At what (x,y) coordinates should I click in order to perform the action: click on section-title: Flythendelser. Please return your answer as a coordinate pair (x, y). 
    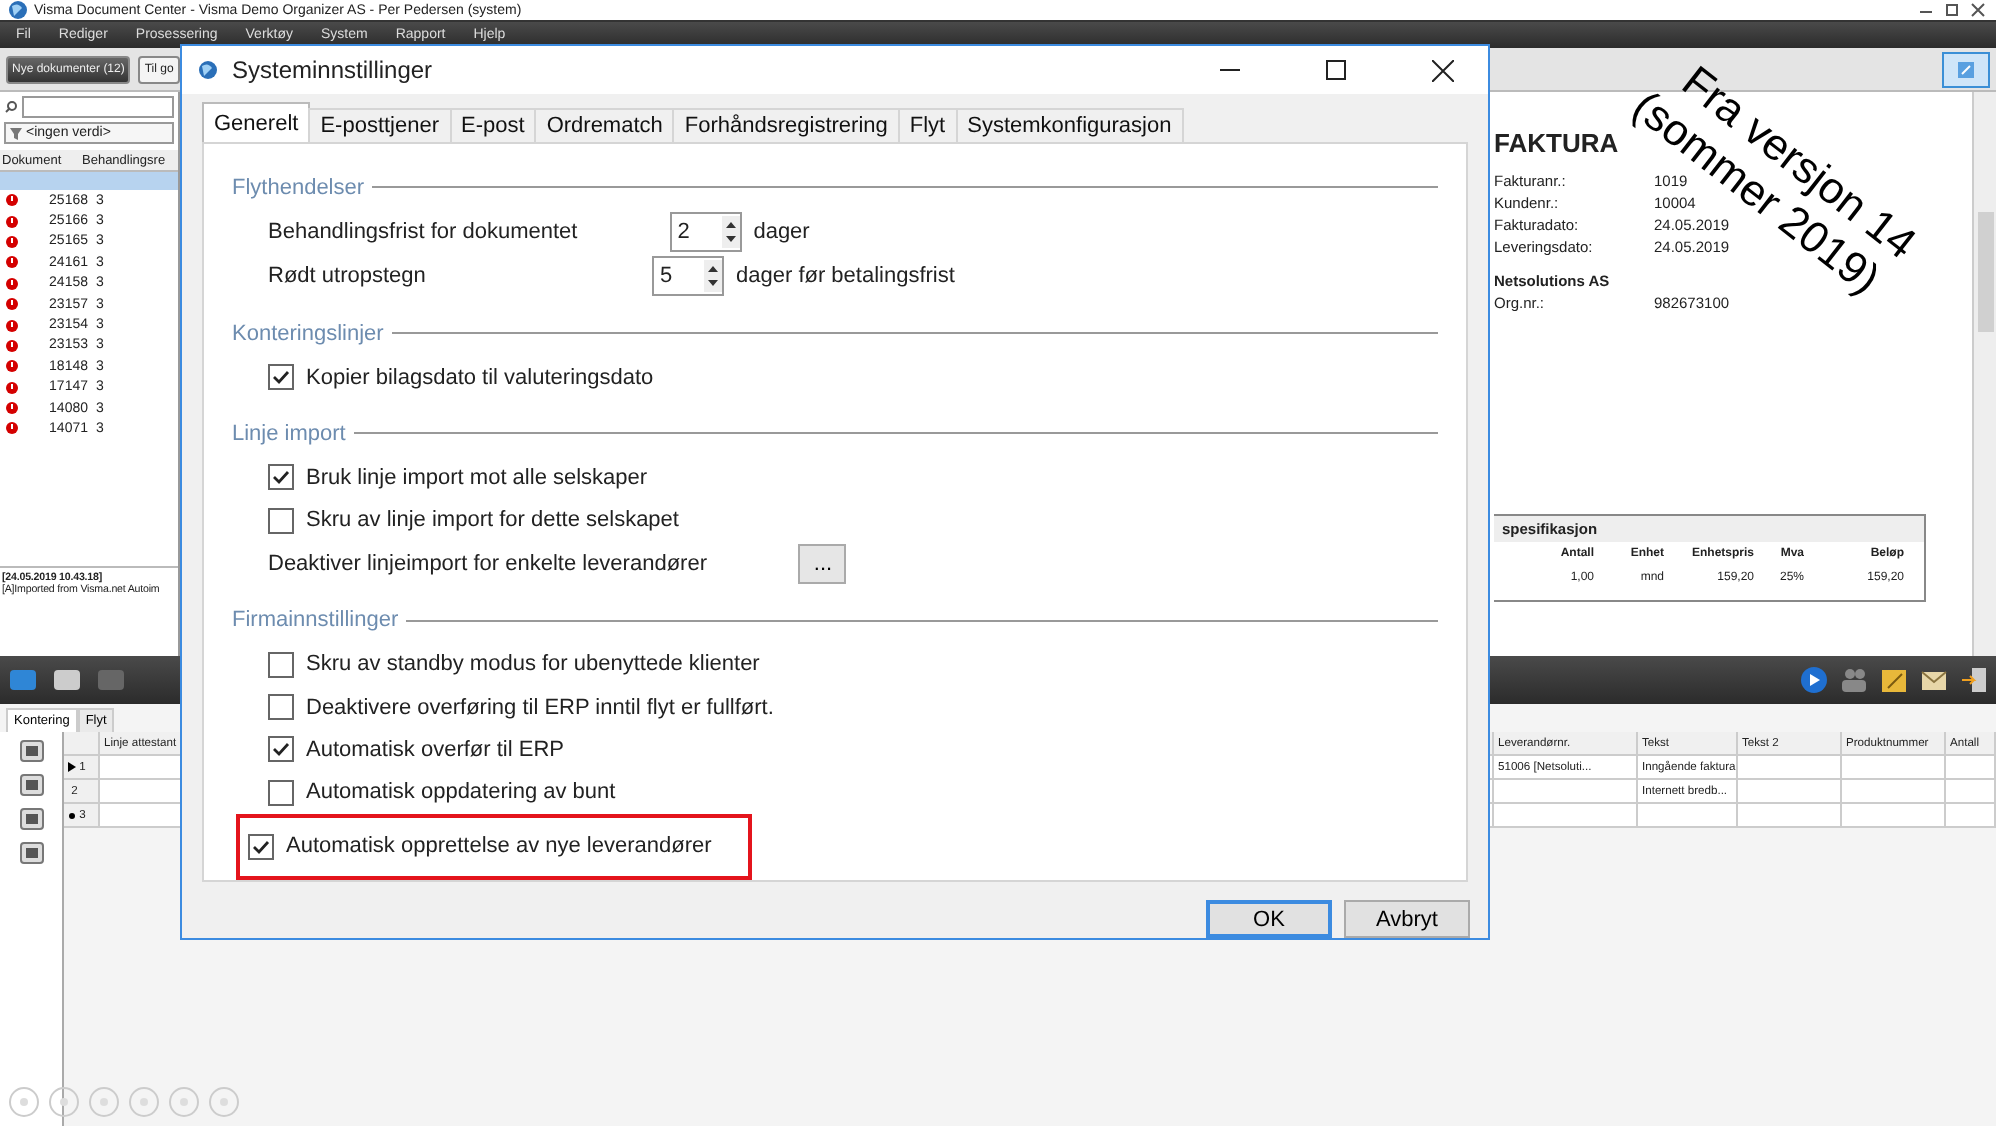
    Looking at the image, I should click on (298, 187).